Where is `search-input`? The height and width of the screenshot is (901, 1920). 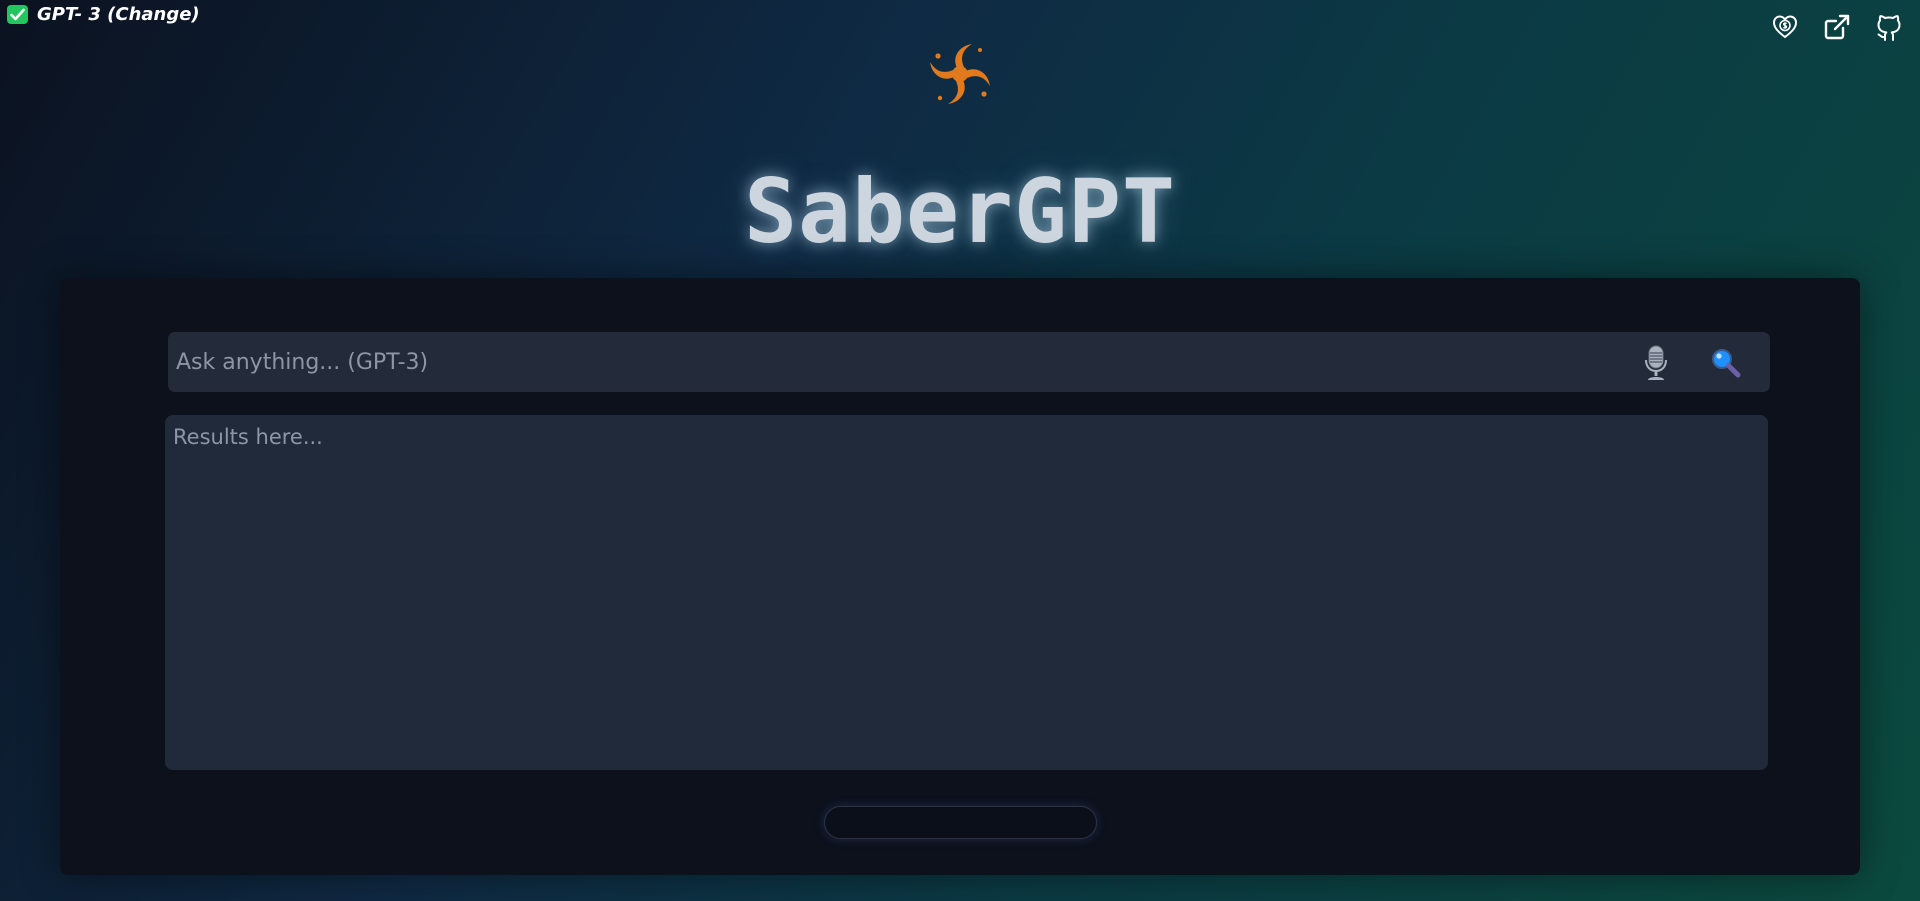
search-input is located at coordinates (888, 362).